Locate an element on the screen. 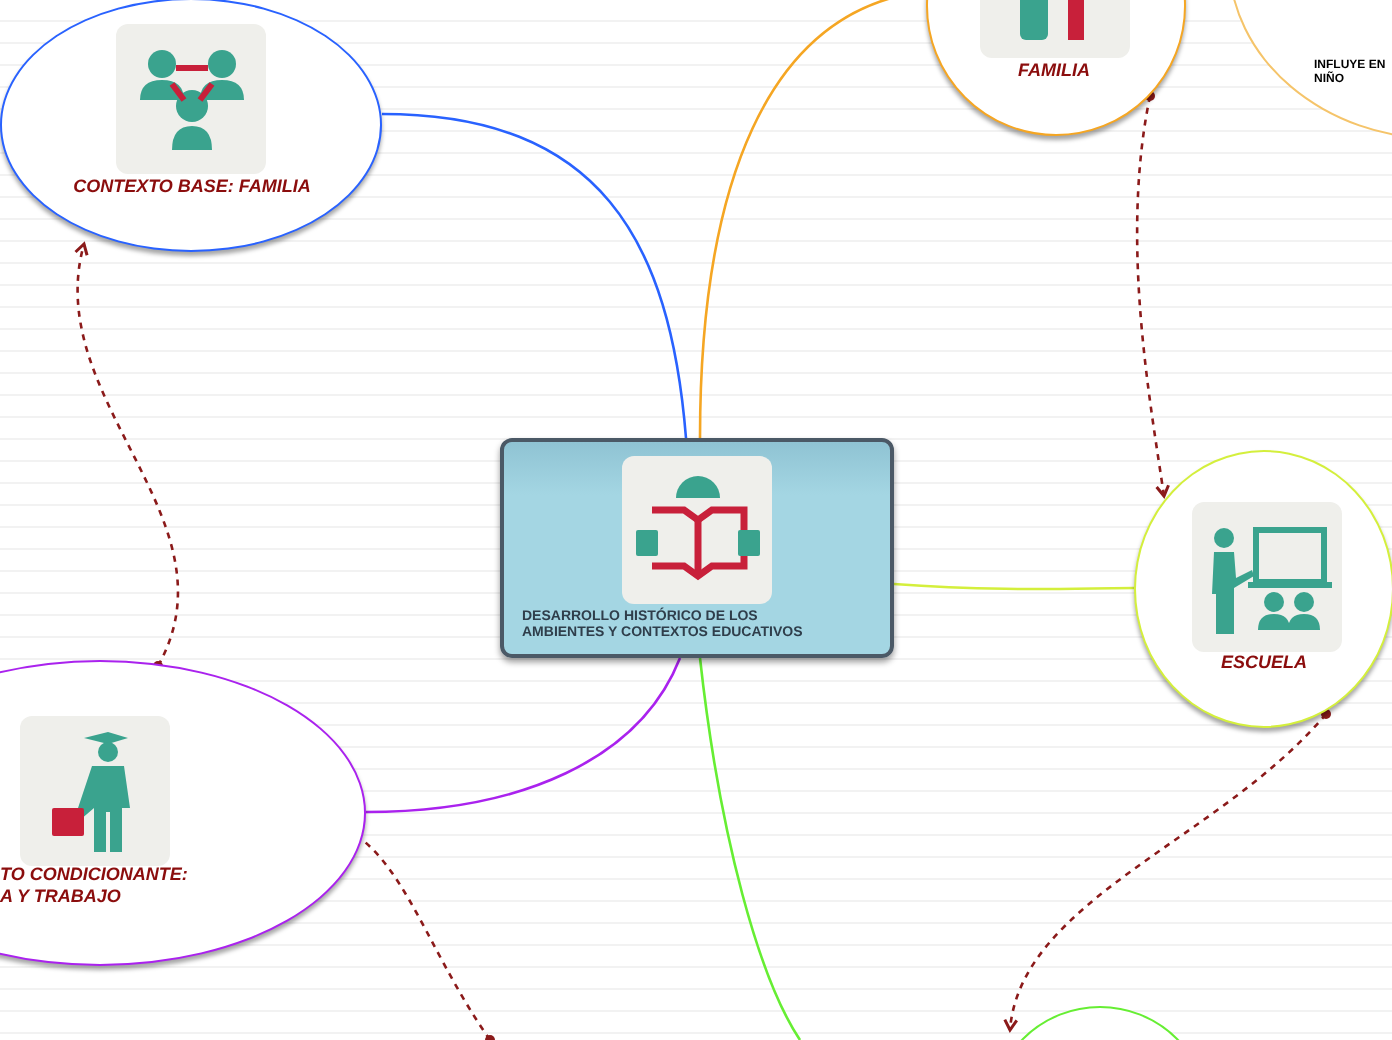 The height and width of the screenshot is (1040, 1392). topic-label: ESCUELA is located at coordinates (1263, 663).